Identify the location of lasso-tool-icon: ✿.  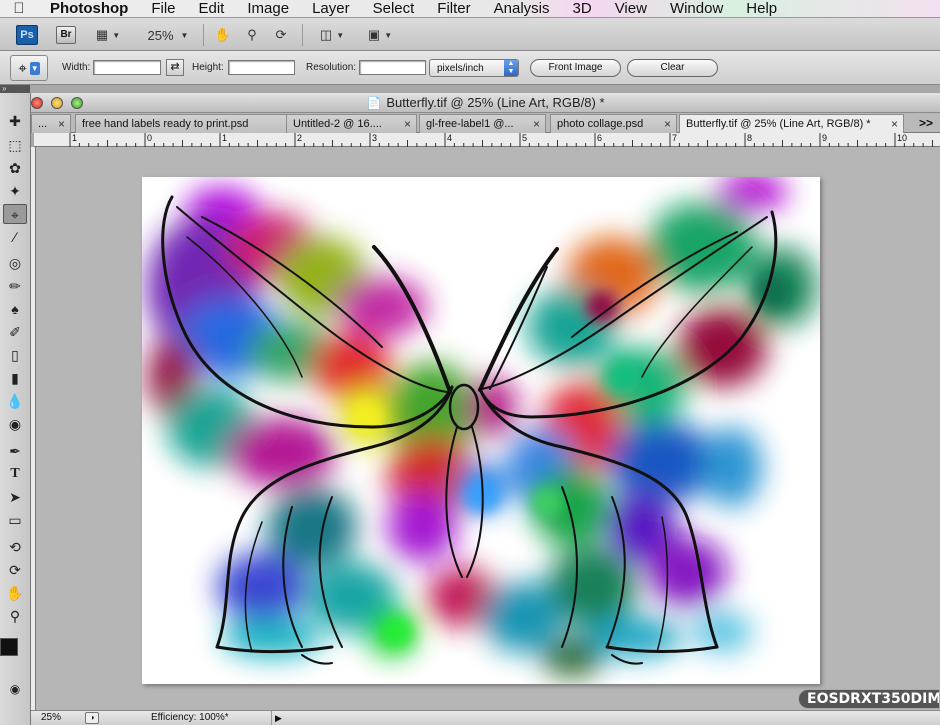
(15, 168).